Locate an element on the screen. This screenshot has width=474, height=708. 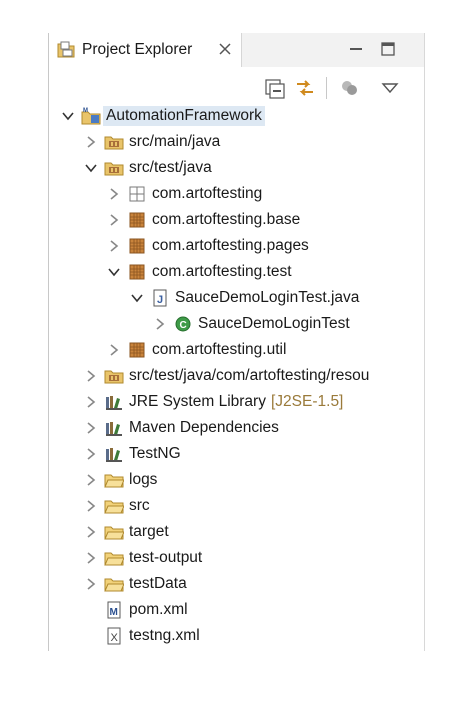
svg-text: J is located at coordinates (160, 300).